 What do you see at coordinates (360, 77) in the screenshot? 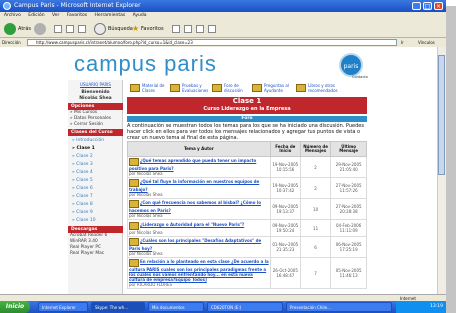
I see `contact-link: Contacto` at bounding box center [360, 77].